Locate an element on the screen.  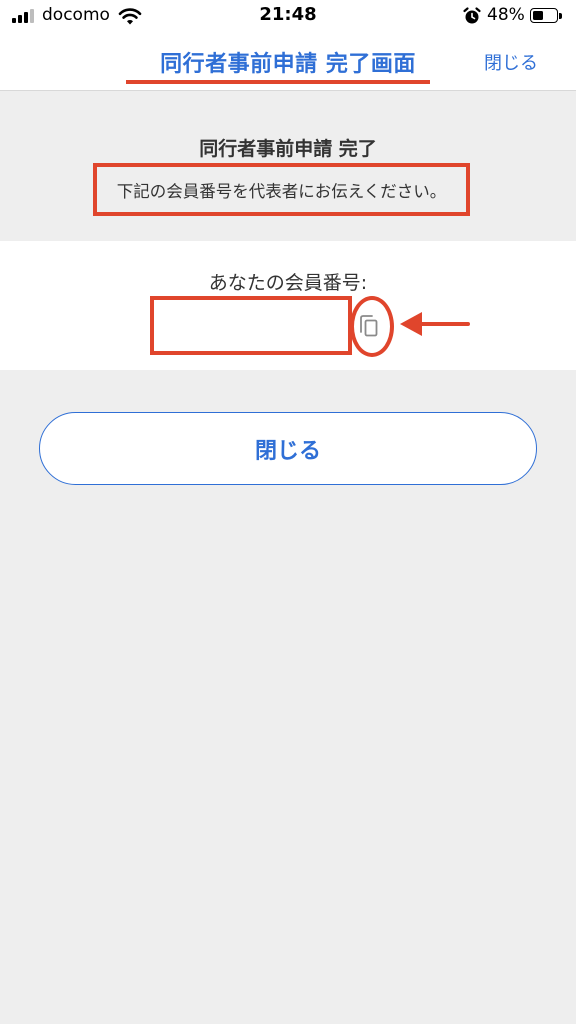
arrow-pointer is located at coordinates (435, 324).